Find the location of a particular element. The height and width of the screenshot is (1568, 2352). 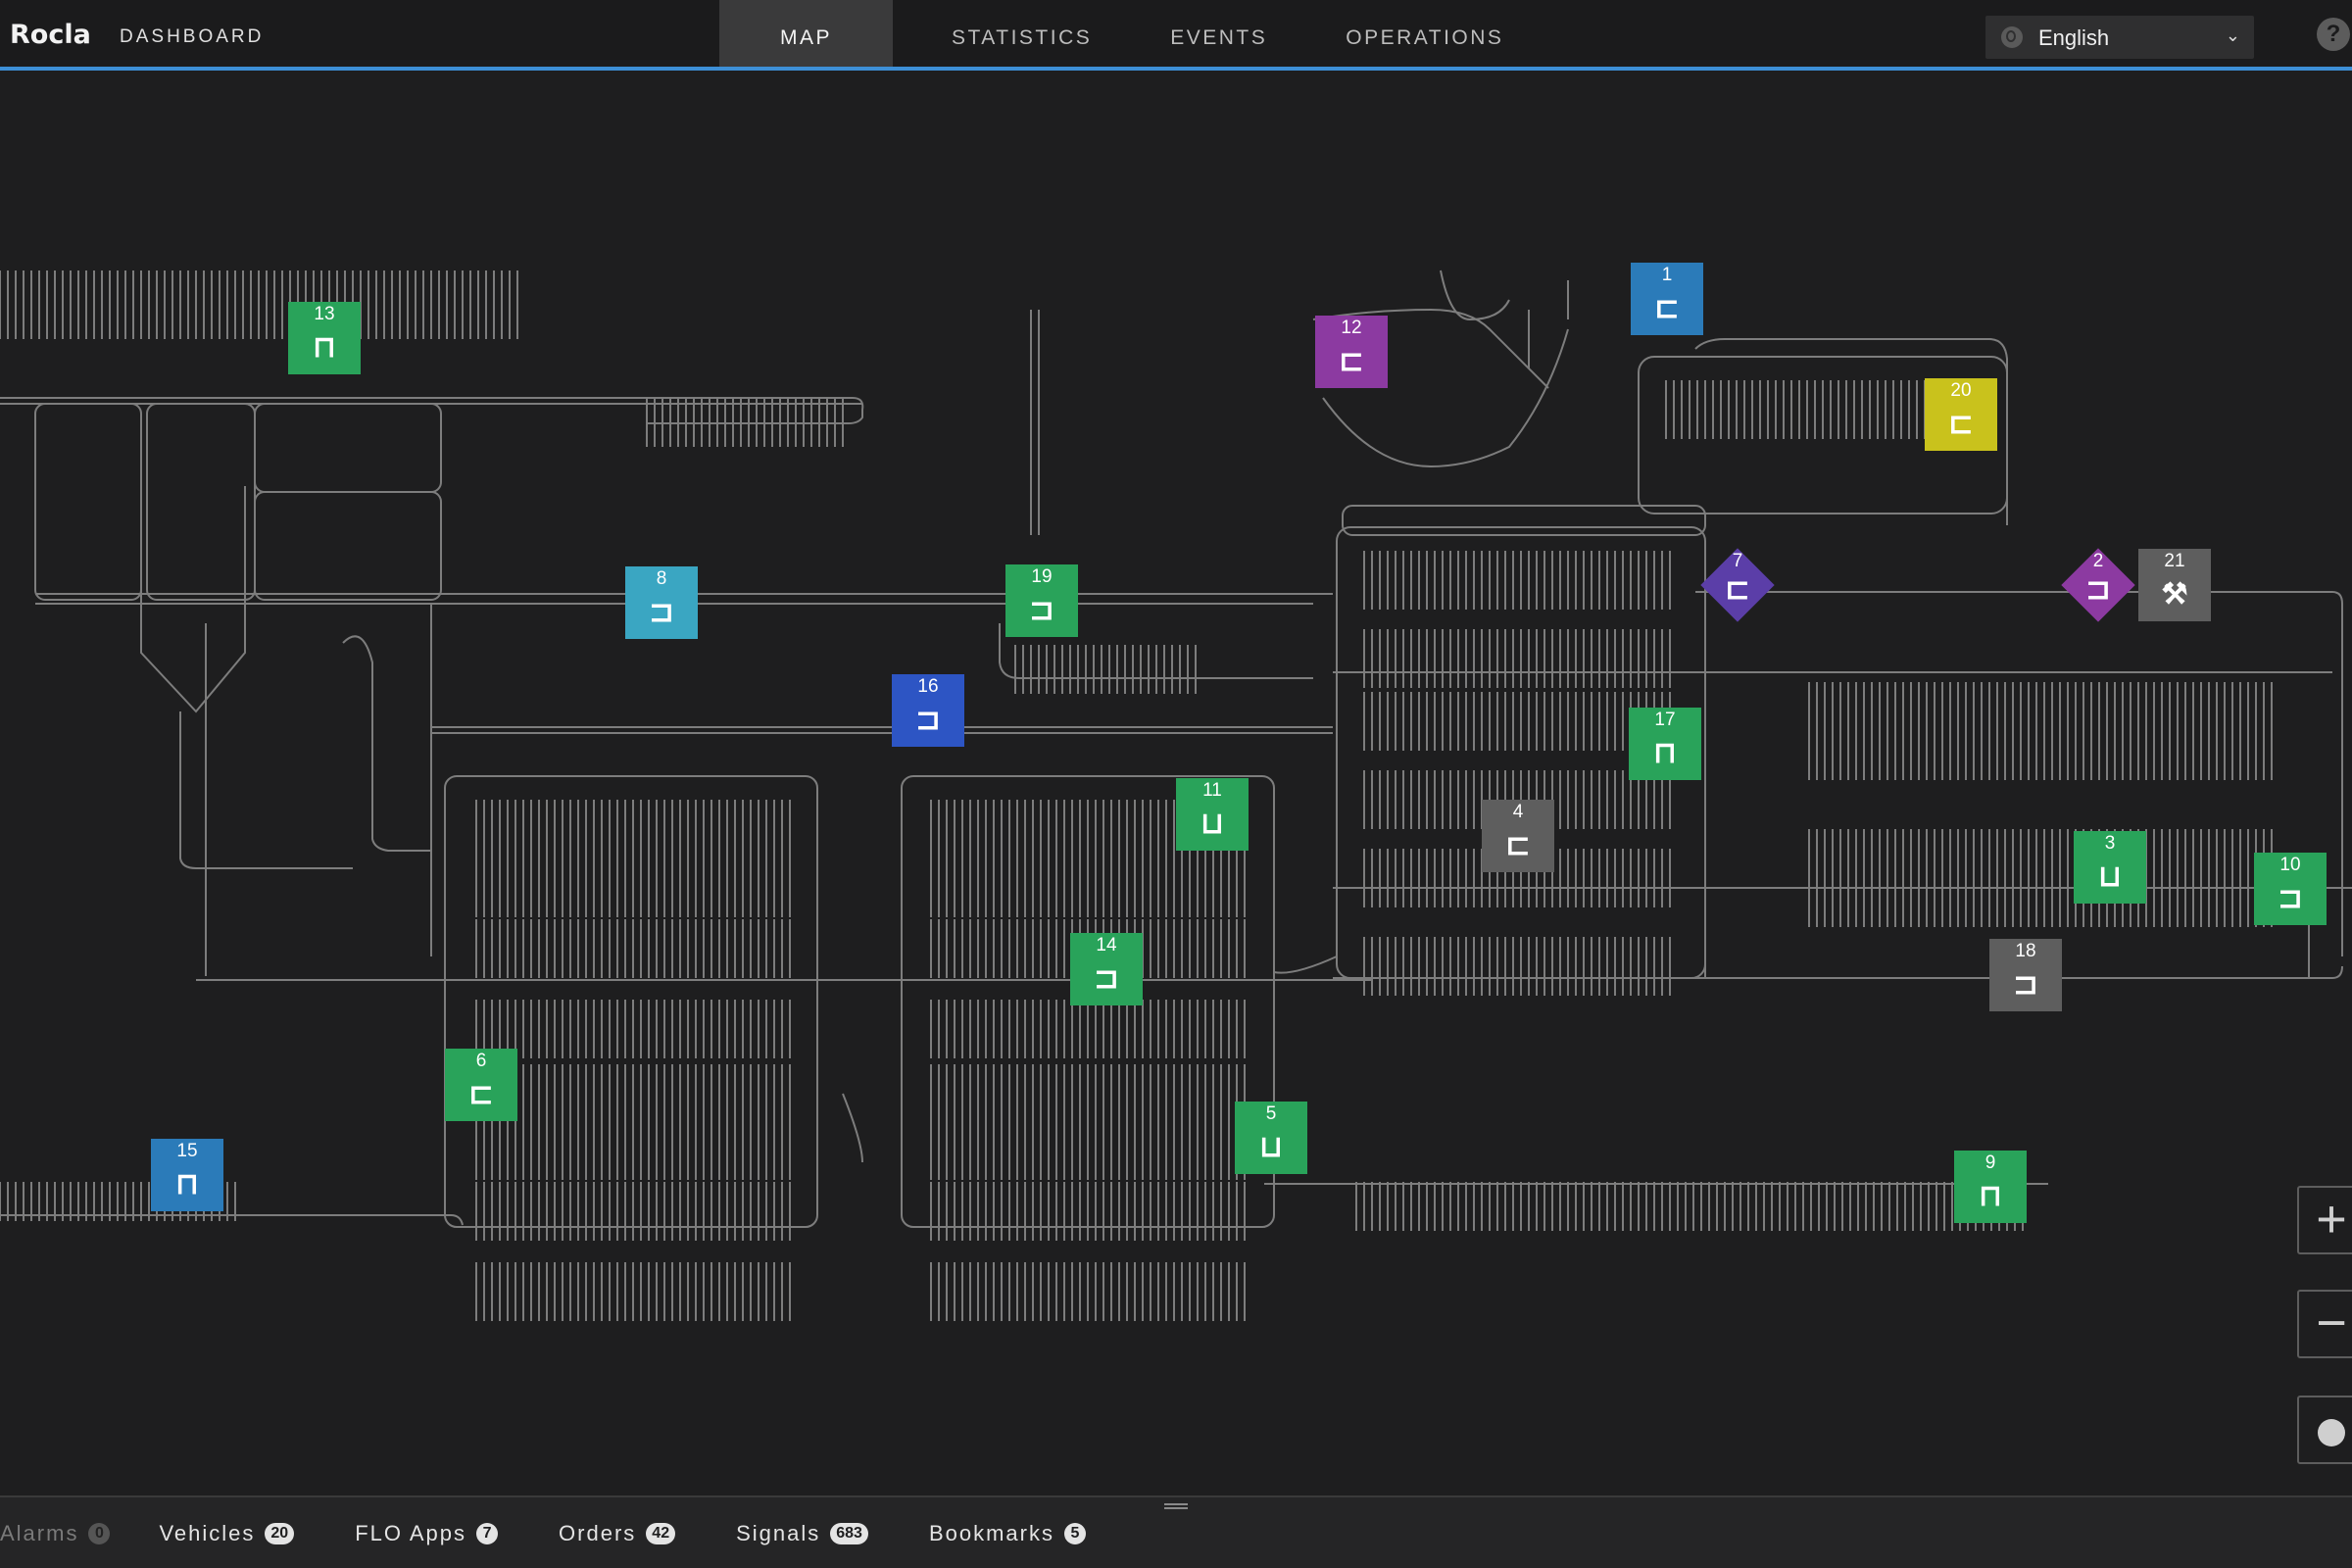

tab-orders: Orders 42 is located at coordinates (617, 1533).